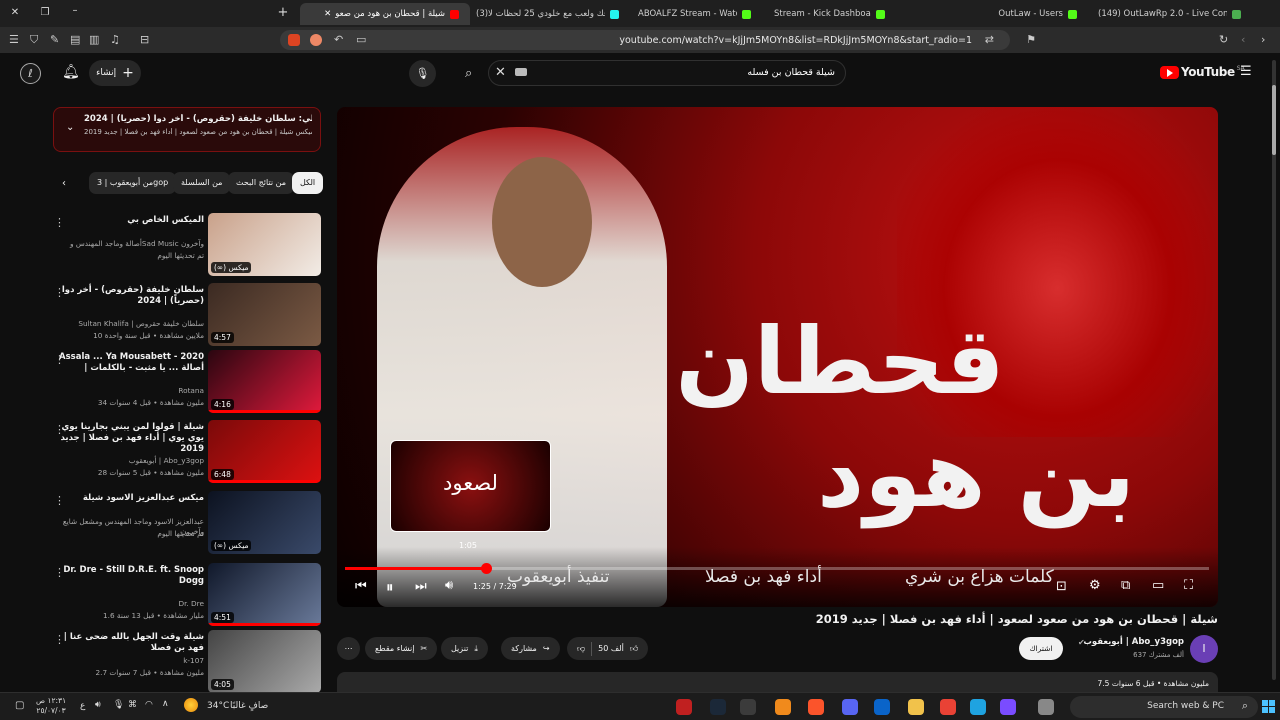  What do you see at coordinates (581, 649) in the screenshot?
I see `dislike-icon: 👎︎` at bounding box center [581, 649].